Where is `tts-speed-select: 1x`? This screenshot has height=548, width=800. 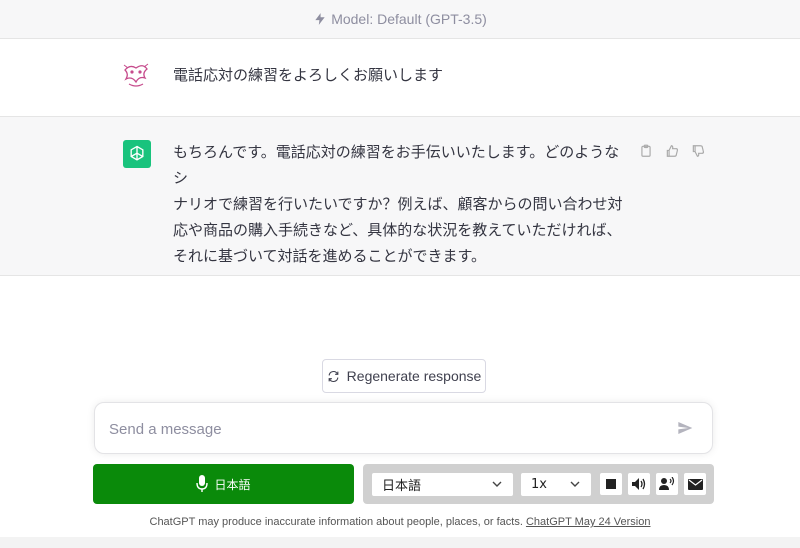 tts-speed-select: 1x is located at coordinates (556, 484).